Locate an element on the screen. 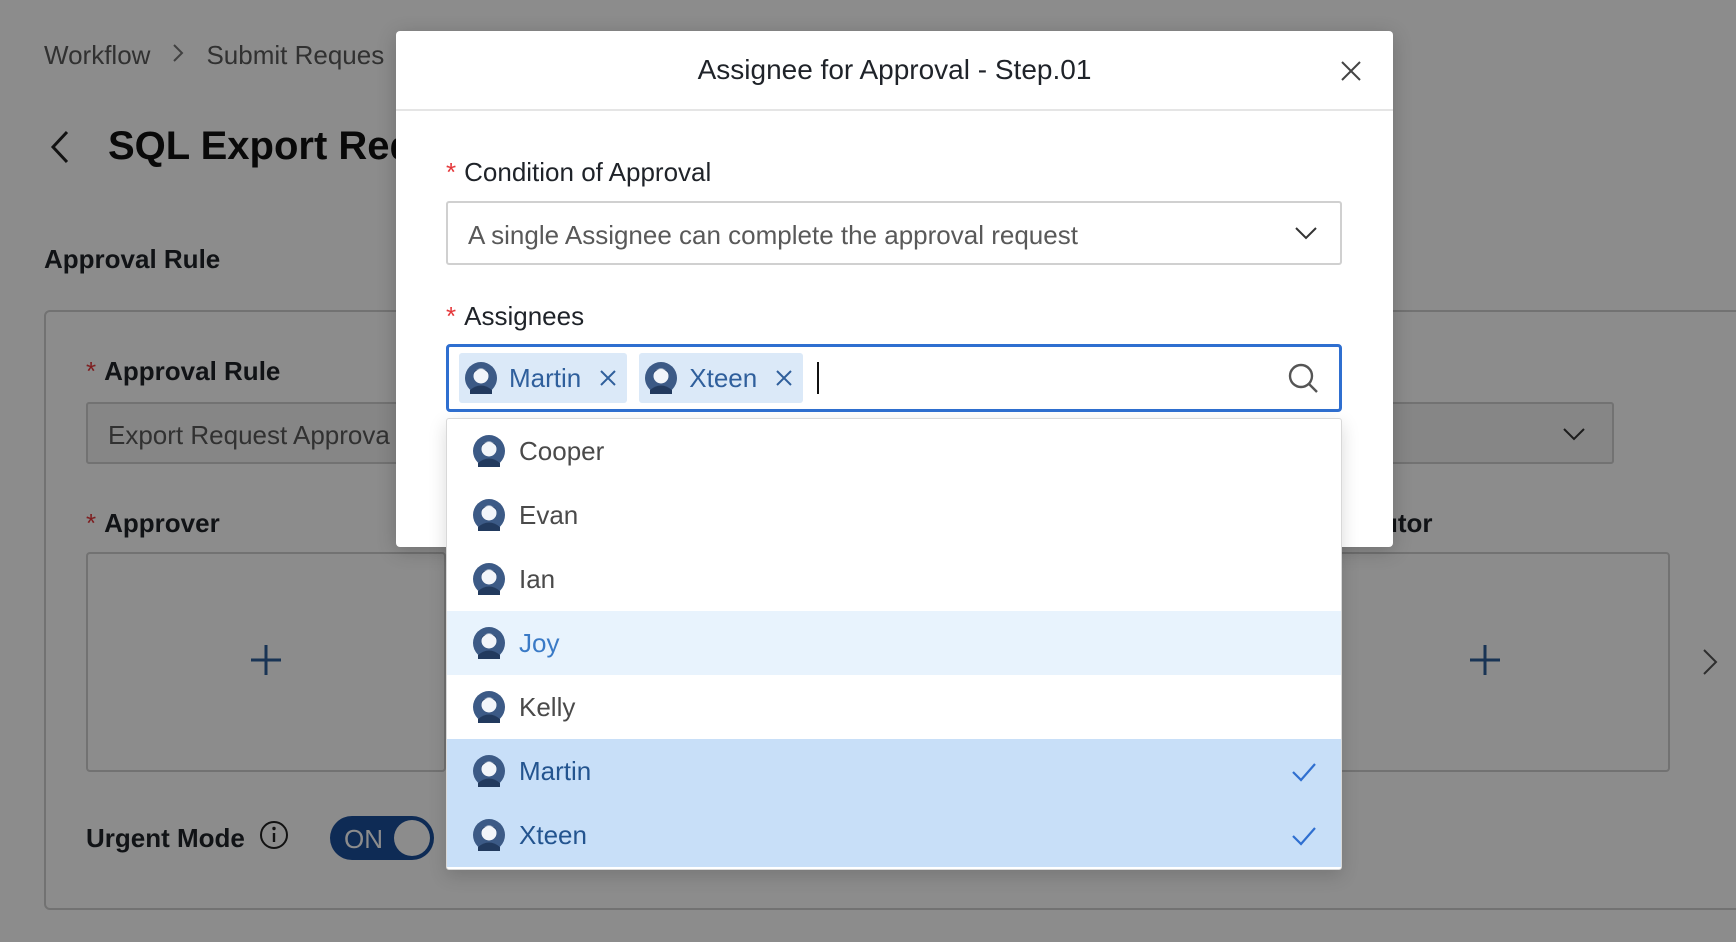 This screenshot has width=1736, height=942. modal-title: Assignee for Approval - Step.01 is located at coordinates (894, 69).